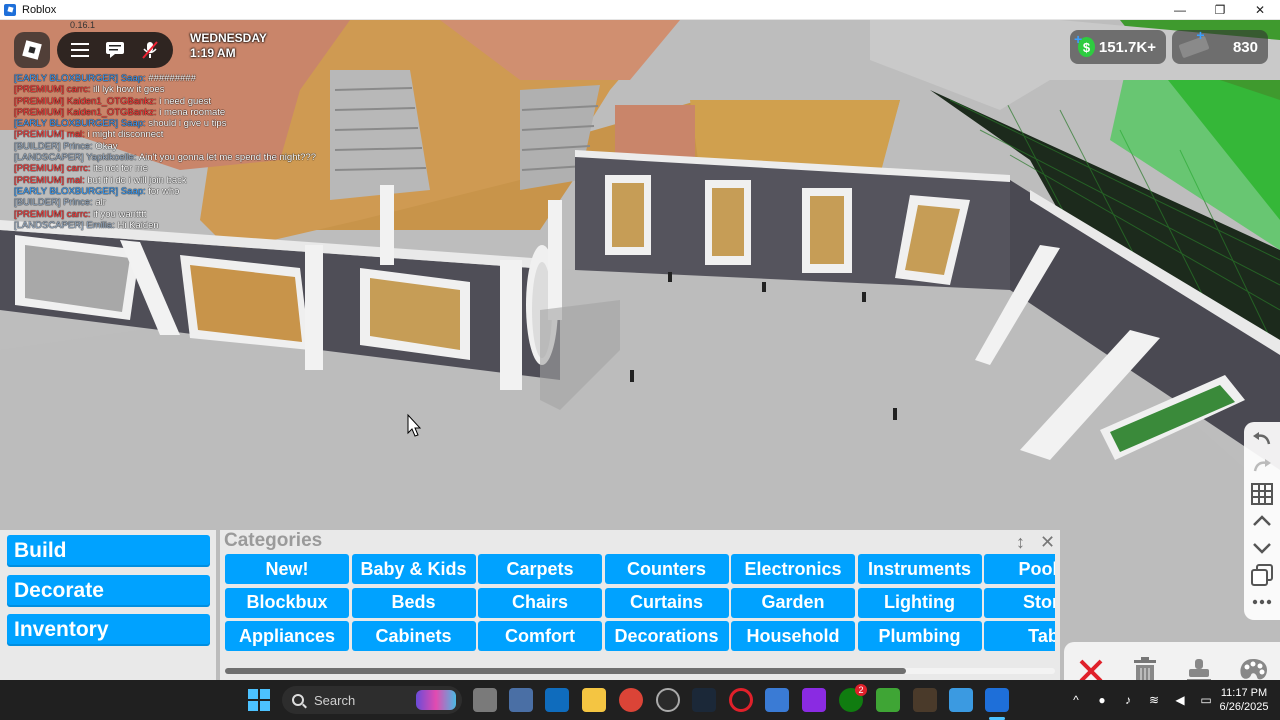 This screenshot has height=720, width=1280. I want to click on windows-taskbar: Search 2 ^ ● ♪ ≋ ◀ ▭ 11:17 PM 6/26/2025, so click(640, 700).